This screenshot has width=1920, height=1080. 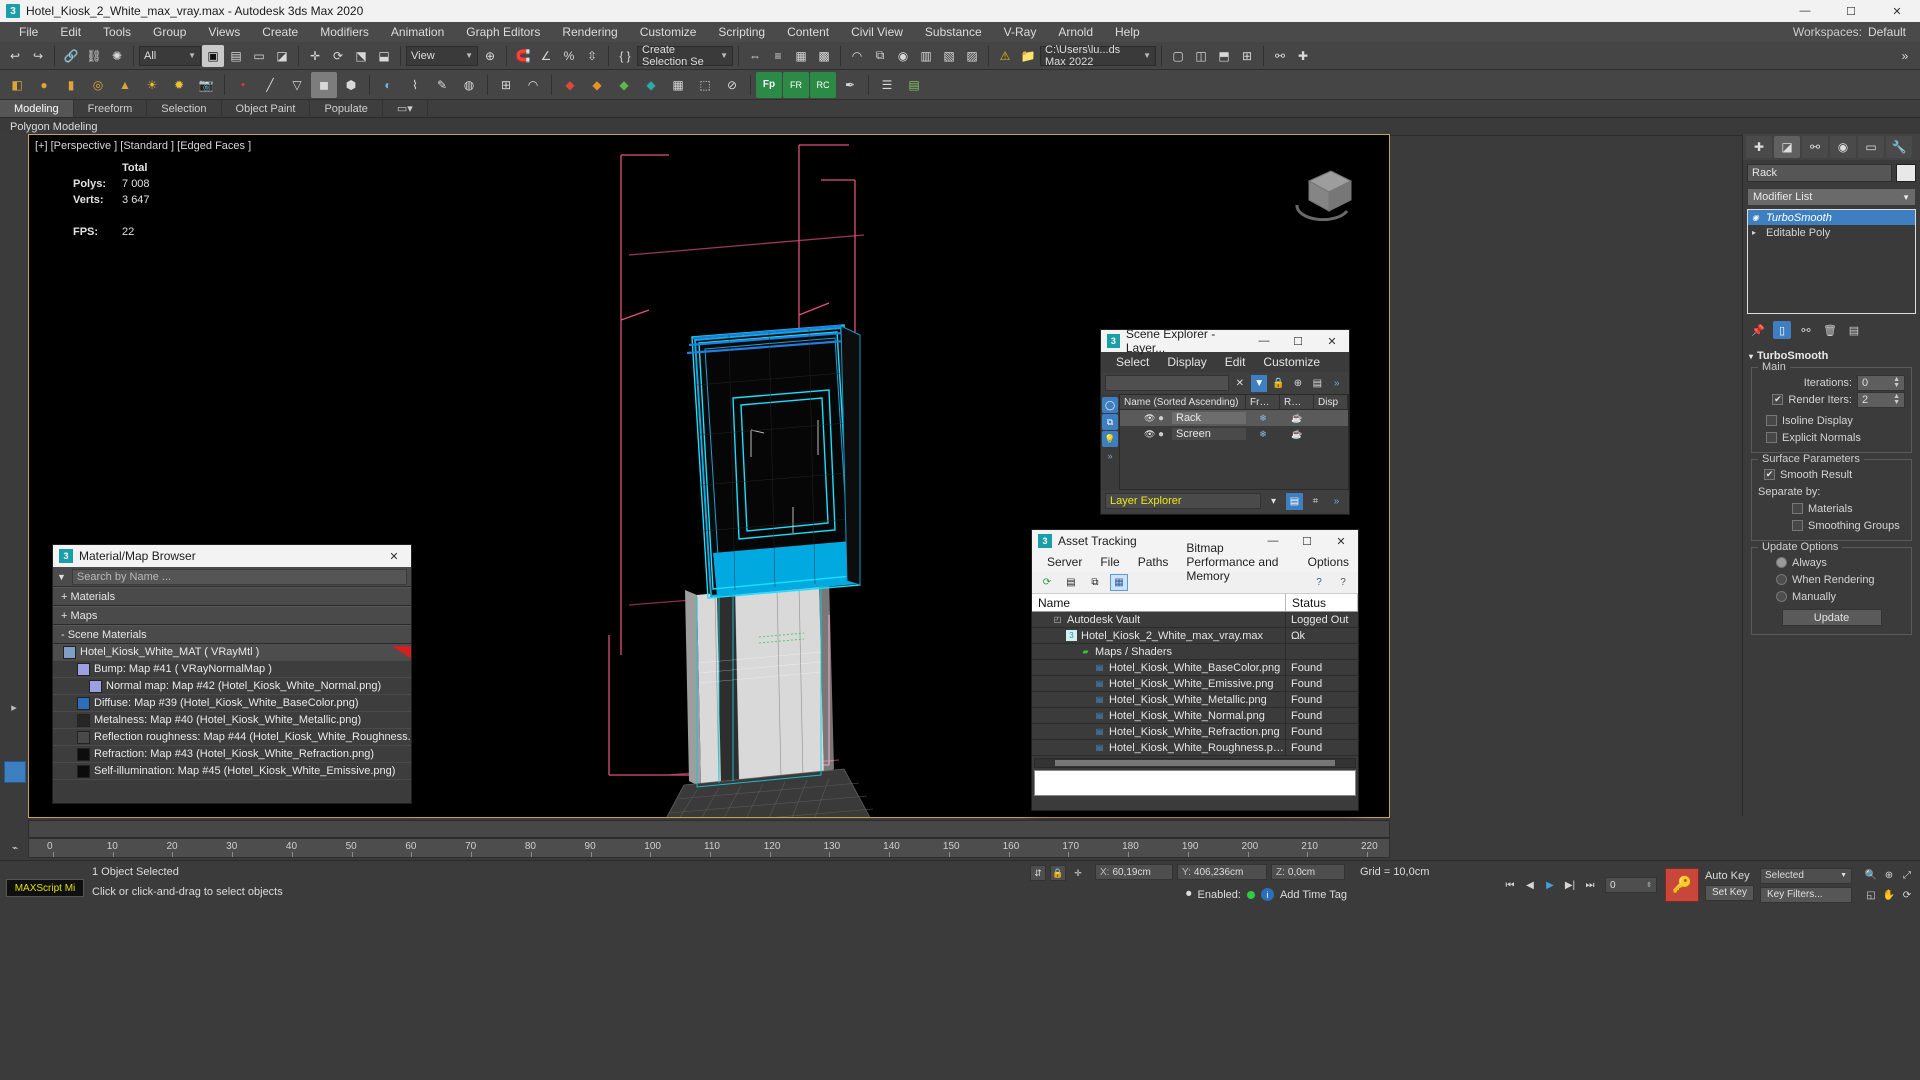 I want to click on current-frame-field: 0 ⇳, so click(x=1630, y=885).